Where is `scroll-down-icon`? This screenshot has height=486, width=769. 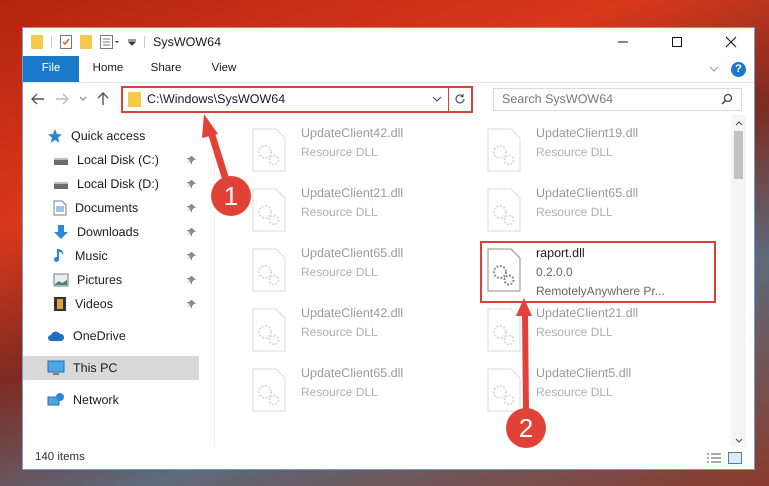
scroll-down-icon is located at coordinates (738, 440).